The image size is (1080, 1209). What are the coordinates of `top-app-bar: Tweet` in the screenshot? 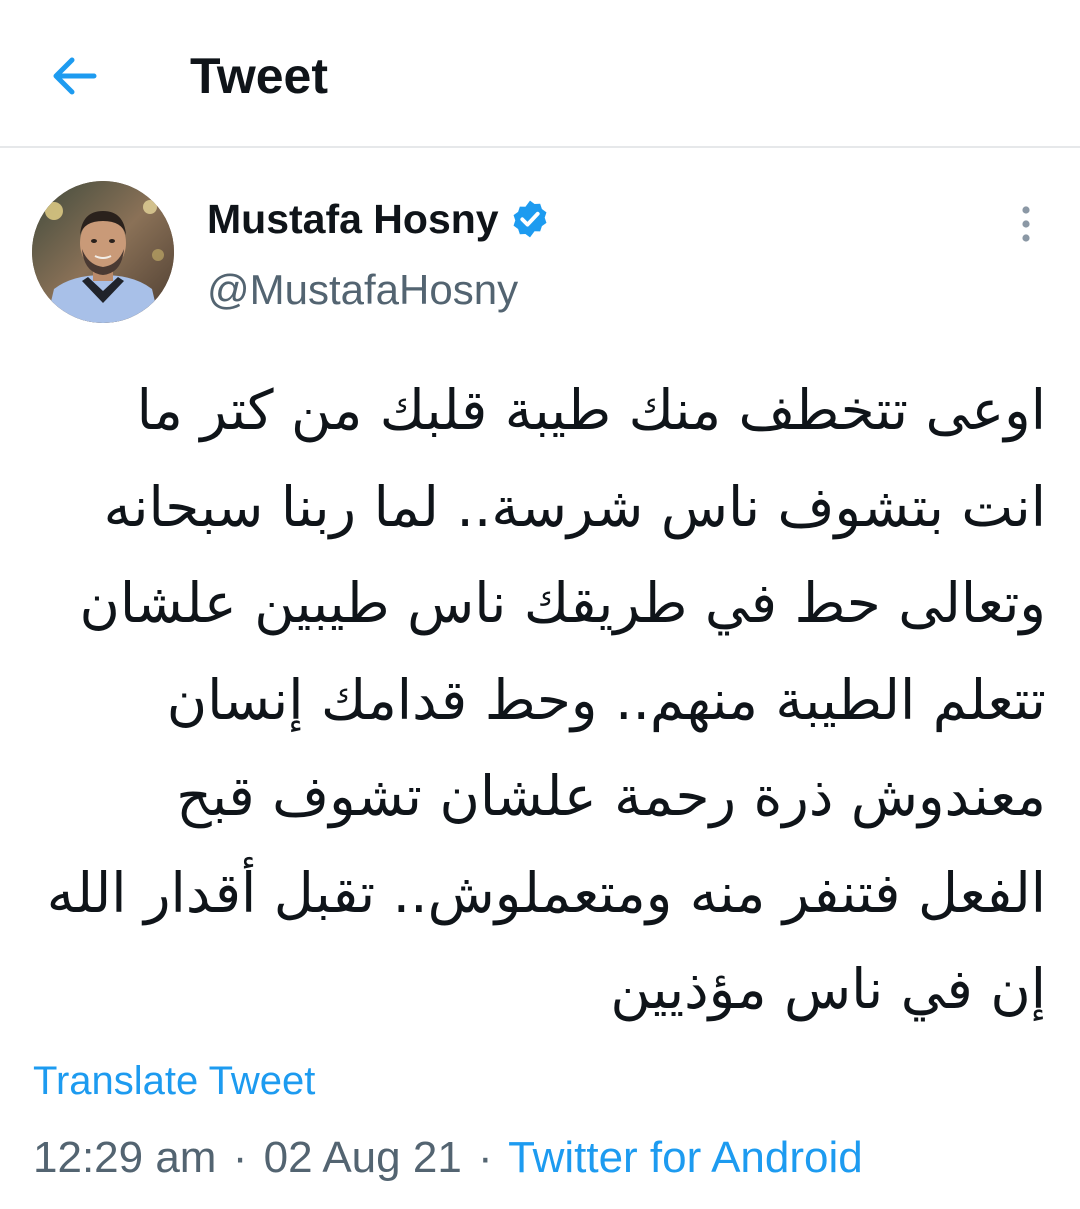 It's located at (540, 74).